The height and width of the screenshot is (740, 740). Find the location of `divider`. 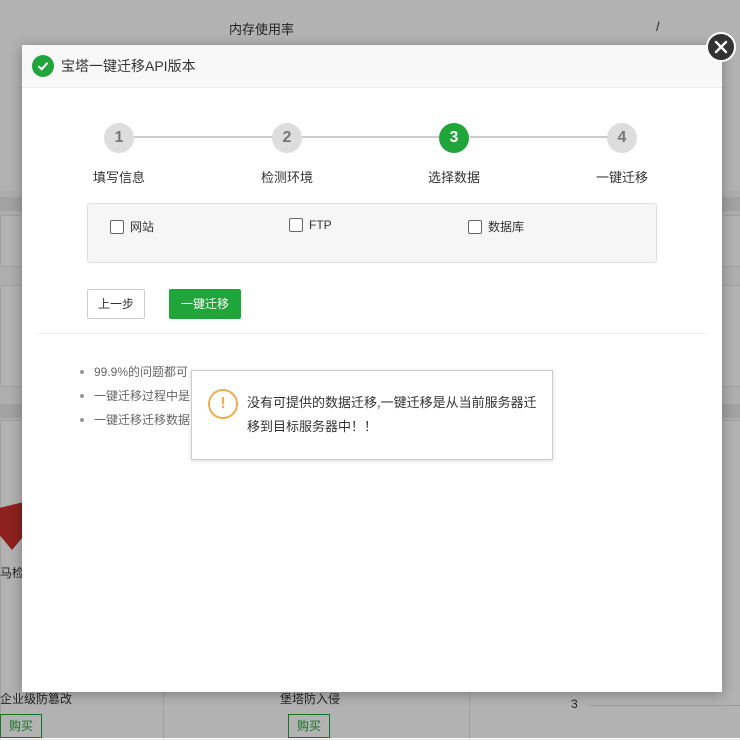

divider is located at coordinates (372, 333).